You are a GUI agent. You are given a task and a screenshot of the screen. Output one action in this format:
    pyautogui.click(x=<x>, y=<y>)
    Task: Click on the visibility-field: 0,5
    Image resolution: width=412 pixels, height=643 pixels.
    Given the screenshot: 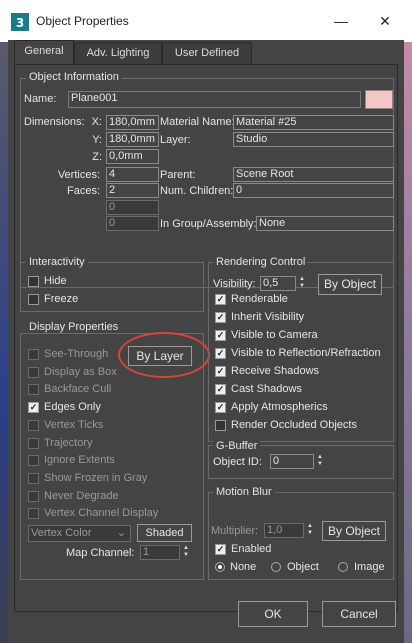 What is the action you would take?
    pyautogui.click(x=278, y=283)
    